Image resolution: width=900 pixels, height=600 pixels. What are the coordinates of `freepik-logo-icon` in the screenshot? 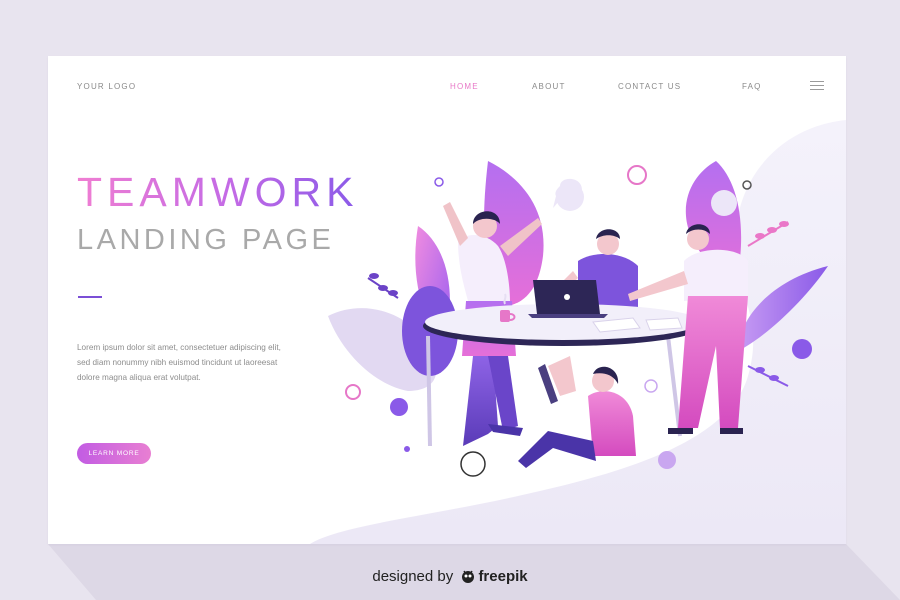 It's located at (468, 576).